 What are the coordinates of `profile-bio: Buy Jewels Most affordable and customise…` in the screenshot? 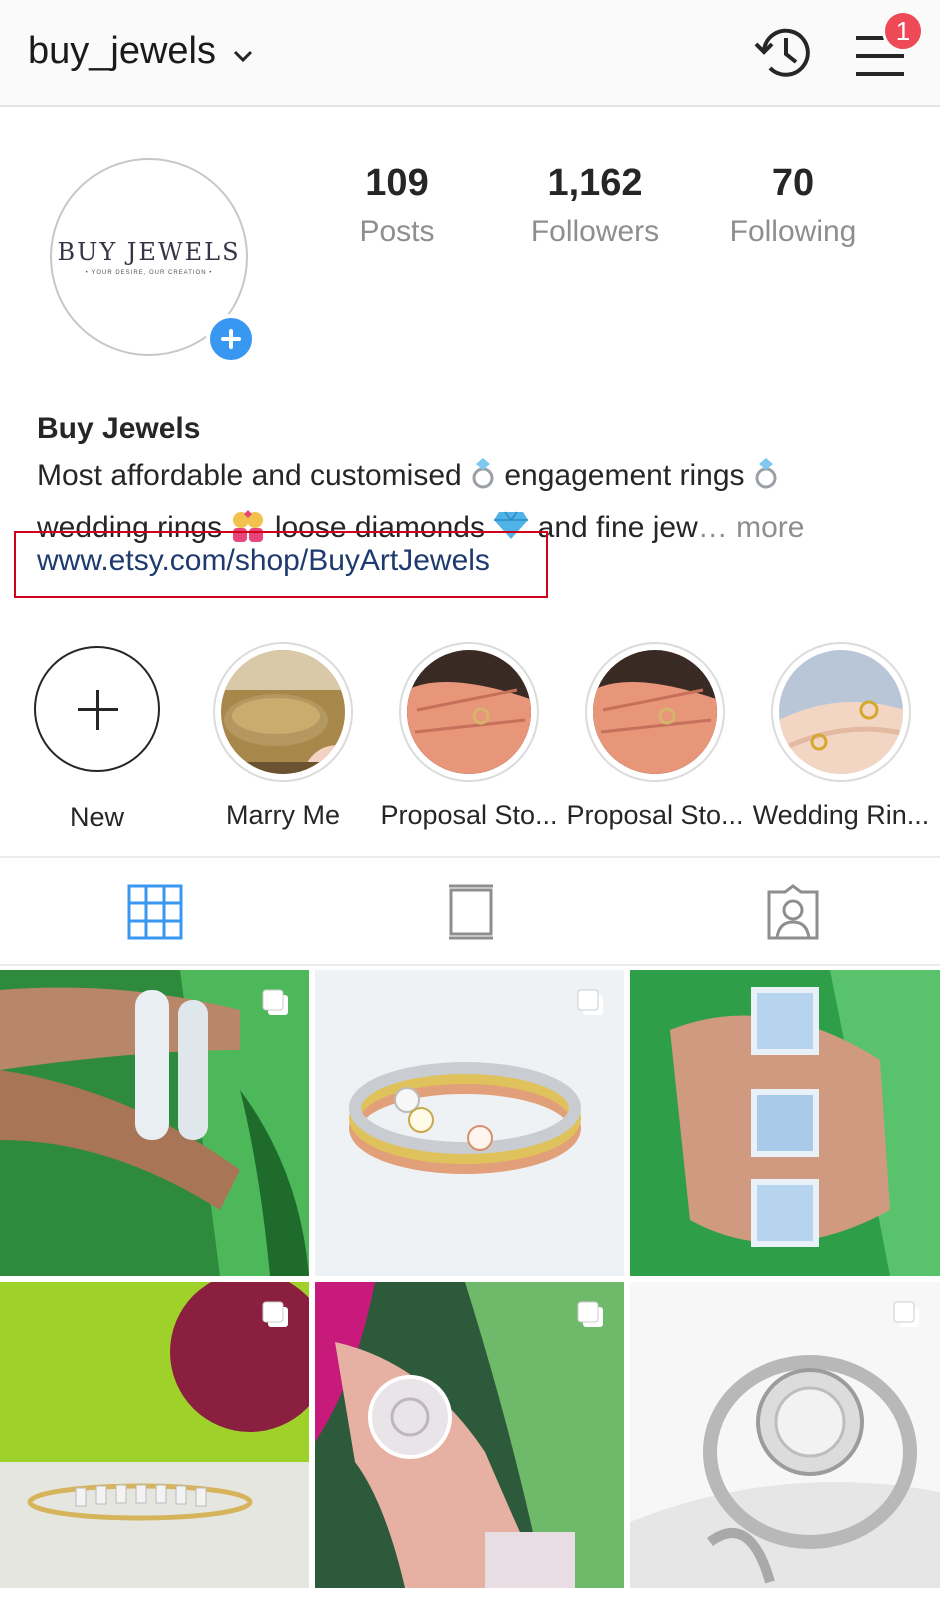 It's located at (477, 481).